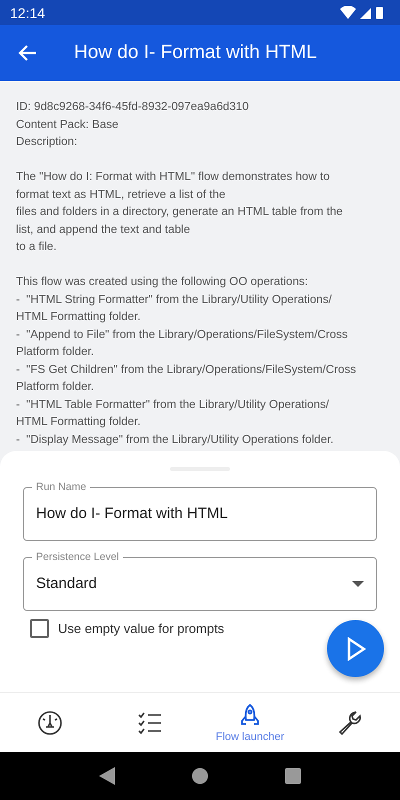 This screenshot has height=800, width=400. Describe the element at coordinates (47, 142) in the screenshot. I see `description-label: Description:` at that location.